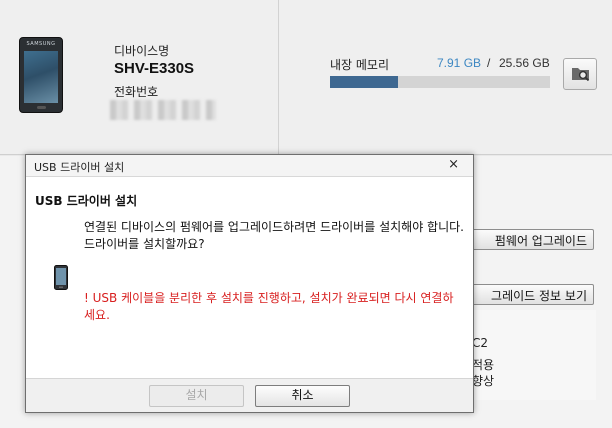 This screenshot has width=612, height=428. I want to click on storage-total: 25.56 GB, so click(524, 63).